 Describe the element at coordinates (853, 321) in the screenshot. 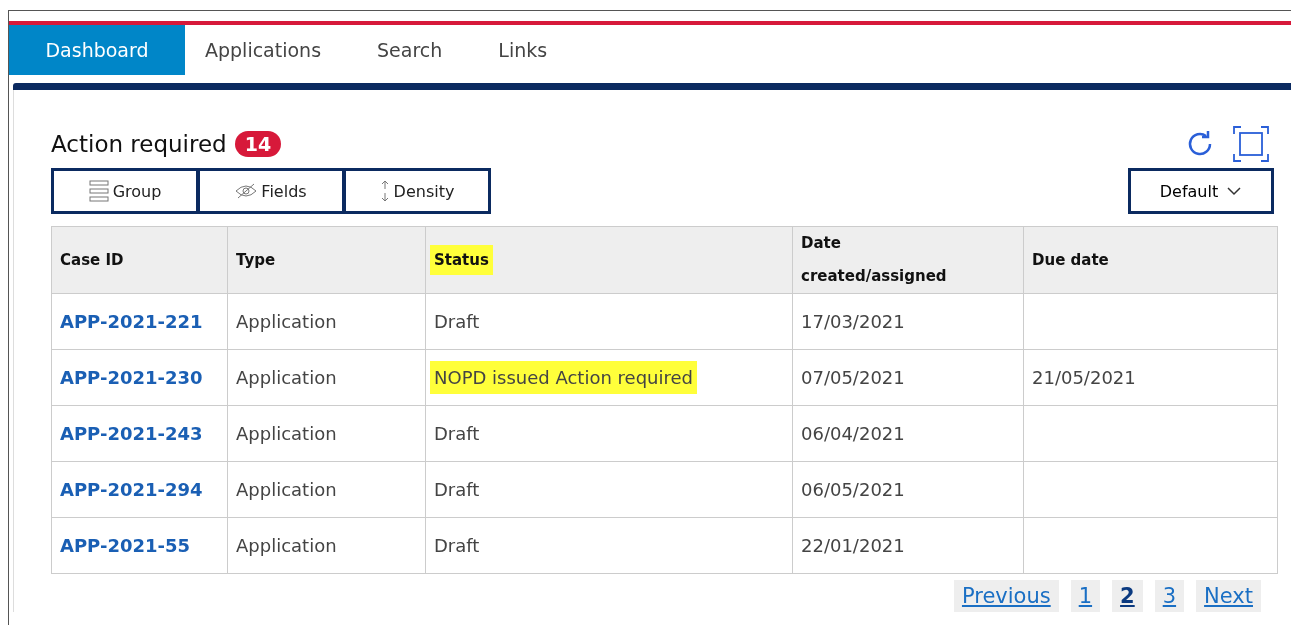

I see `table-cell: 17/03/2021` at that location.